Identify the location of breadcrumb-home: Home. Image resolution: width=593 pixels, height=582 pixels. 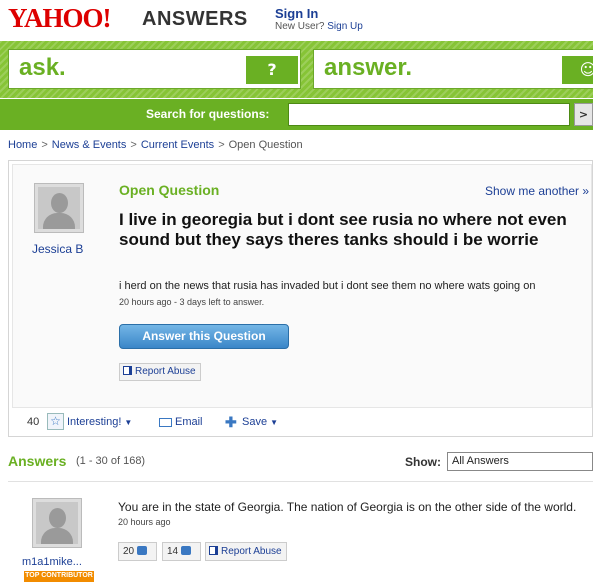
(22, 145).